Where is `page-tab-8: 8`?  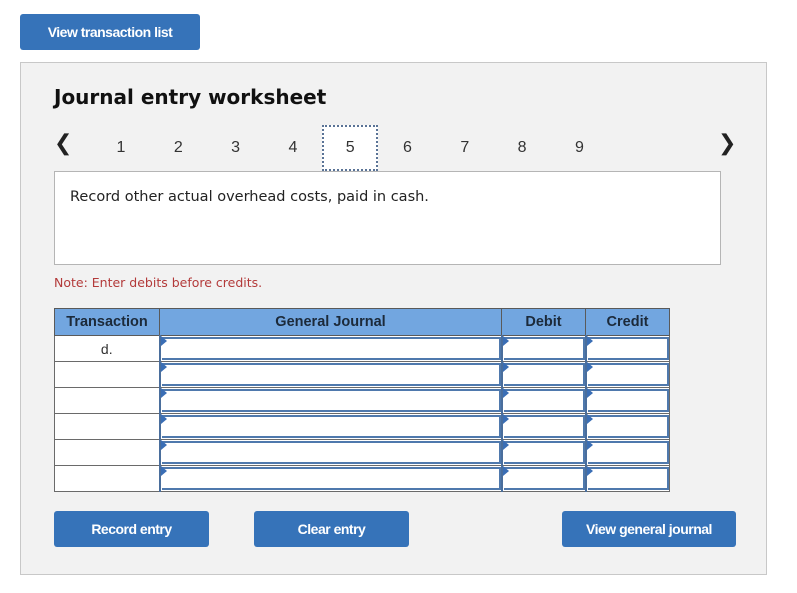
page-tab-8: 8 is located at coordinates (522, 148).